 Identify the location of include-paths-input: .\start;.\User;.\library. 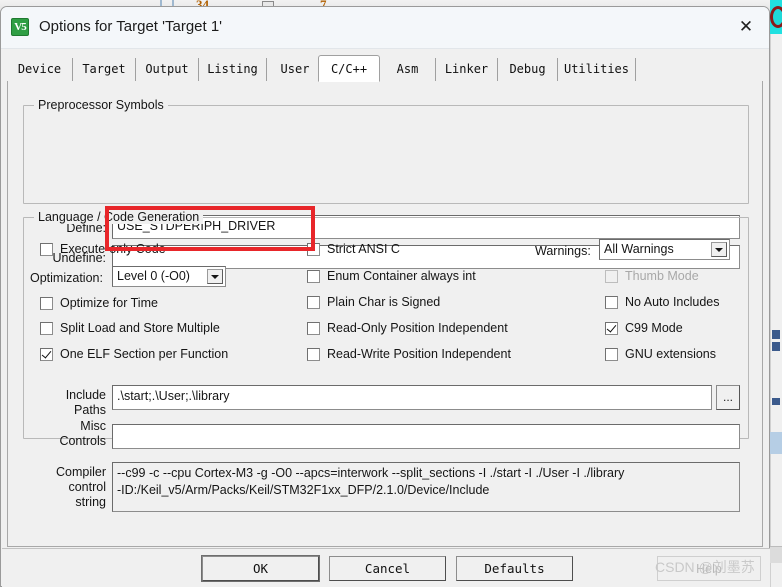
(412, 397).